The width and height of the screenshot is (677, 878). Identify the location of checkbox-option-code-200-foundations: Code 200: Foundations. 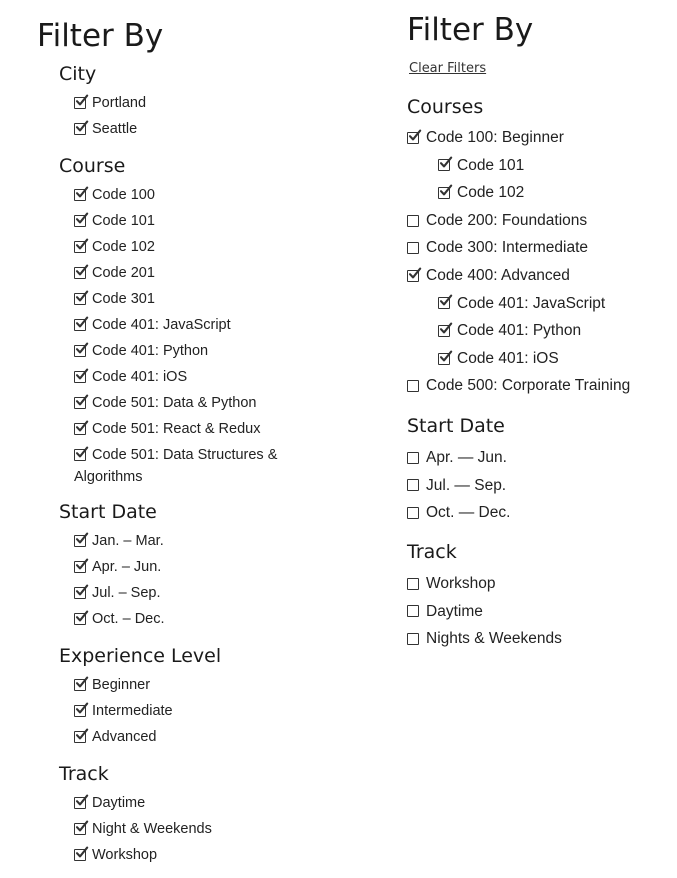
(497, 221).